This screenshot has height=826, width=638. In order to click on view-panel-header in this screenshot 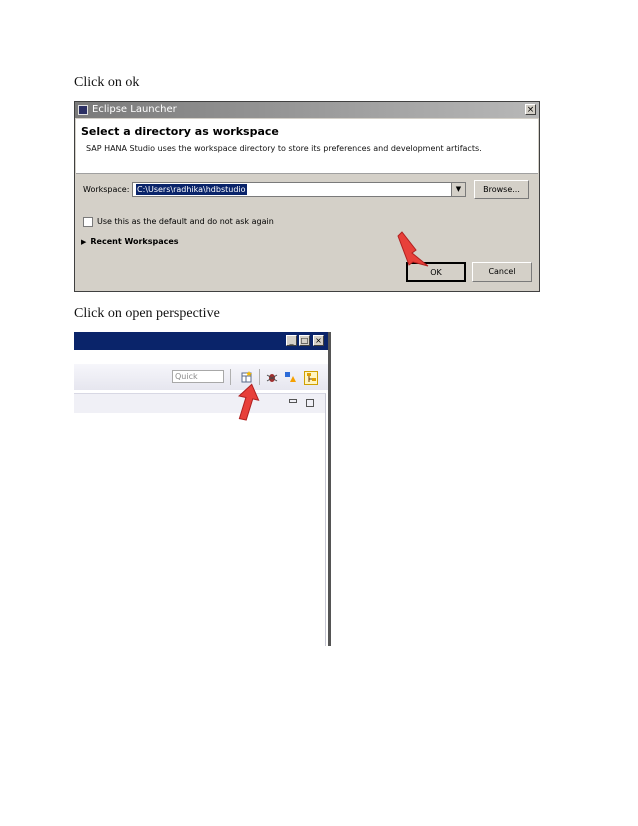, I will do `click(199, 403)`.